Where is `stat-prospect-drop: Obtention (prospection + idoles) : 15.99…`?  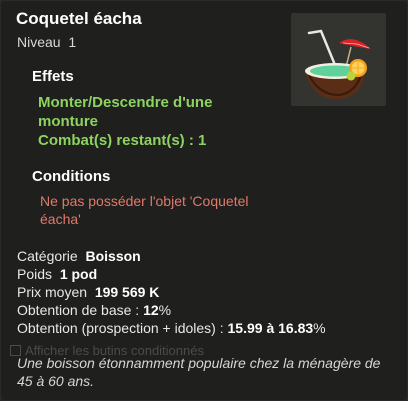
stat-prospect-drop: Obtention (prospection + idoles) : 15.99… is located at coordinates (171, 328).